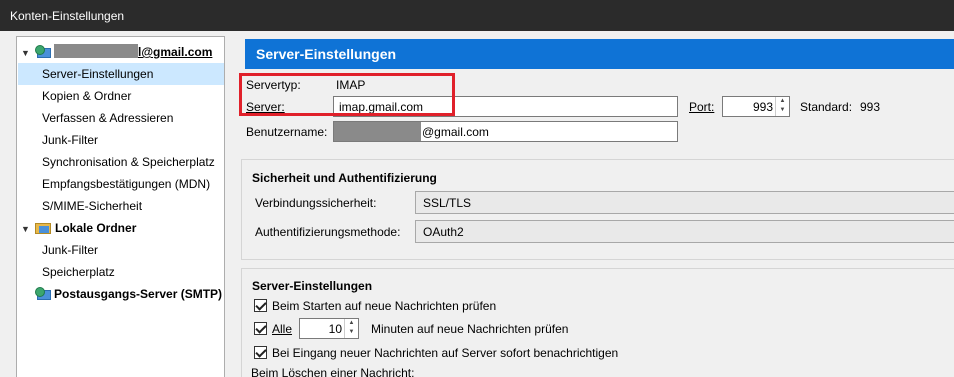 The height and width of the screenshot is (377, 954). I want to click on check-interval-stepper: 10 ▲ ▼, so click(329, 328).